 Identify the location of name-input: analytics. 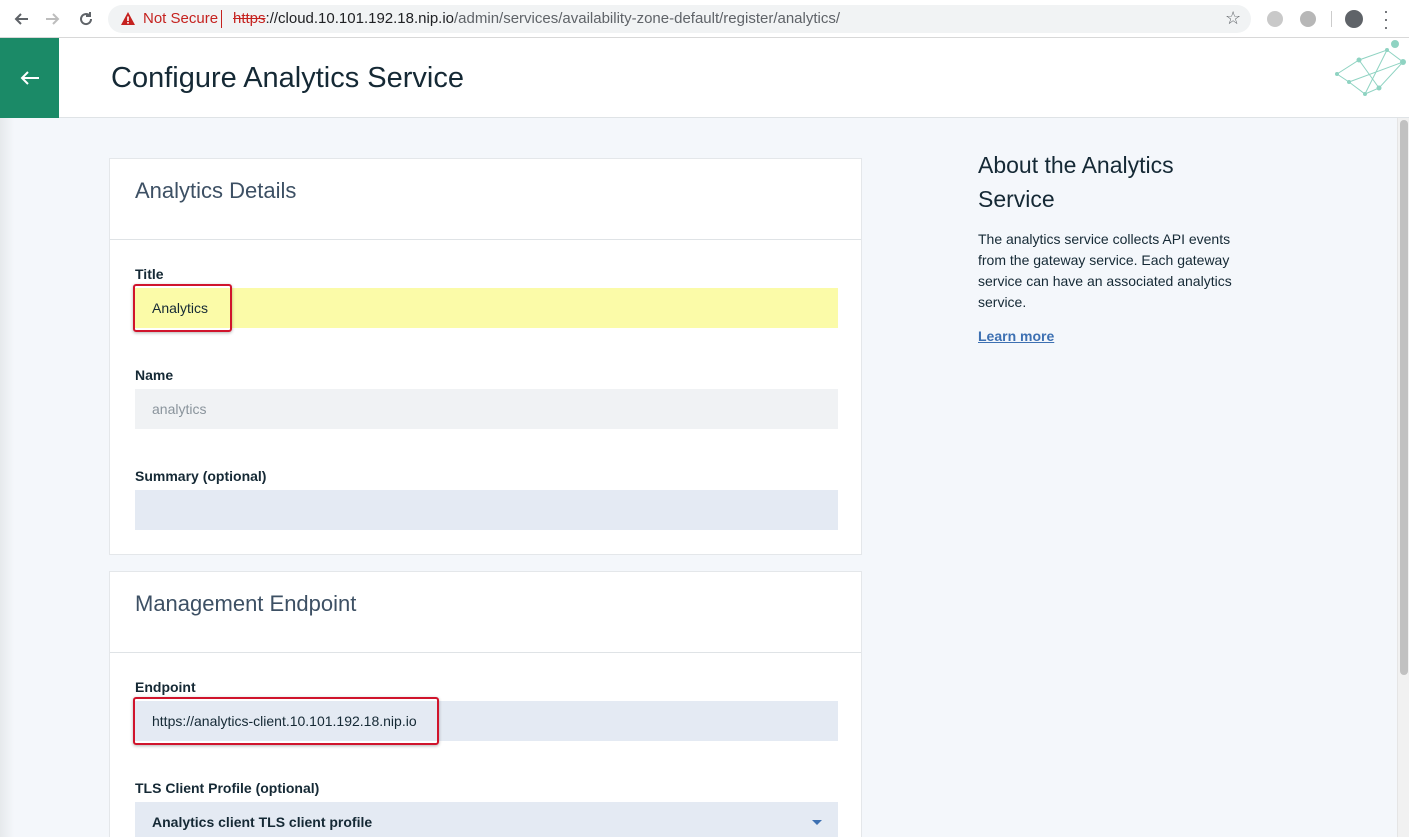
(486, 409).